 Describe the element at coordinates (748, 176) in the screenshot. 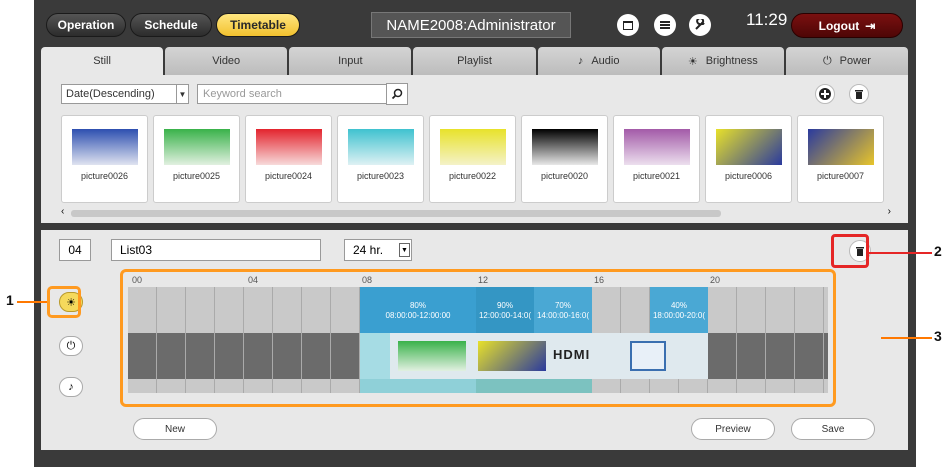

I see `thumb-caption: picture0006` at that location.